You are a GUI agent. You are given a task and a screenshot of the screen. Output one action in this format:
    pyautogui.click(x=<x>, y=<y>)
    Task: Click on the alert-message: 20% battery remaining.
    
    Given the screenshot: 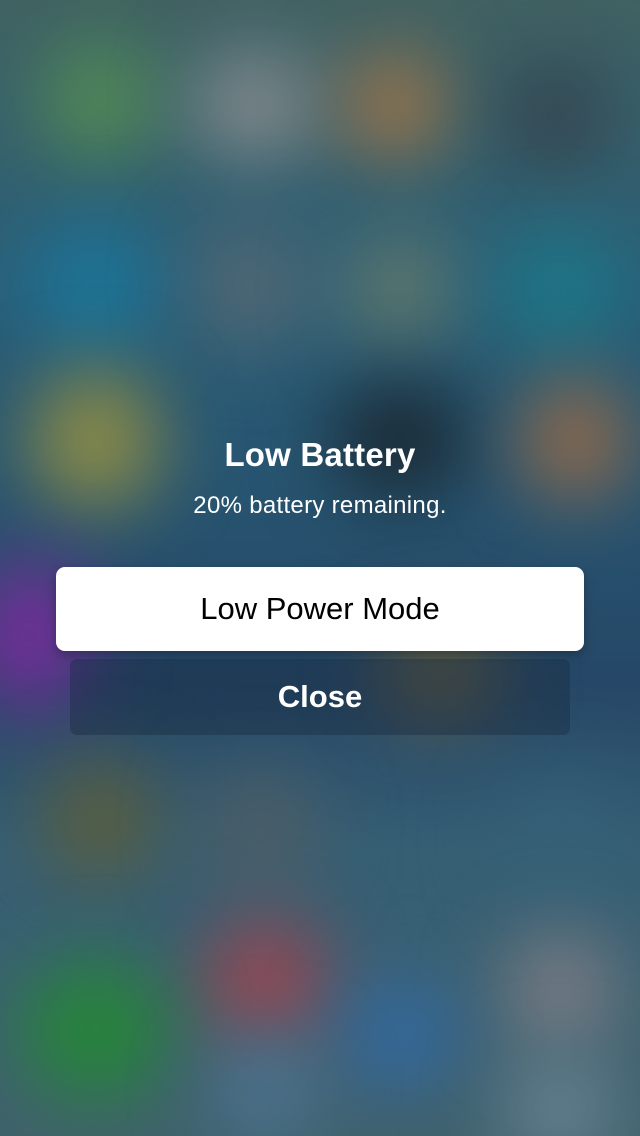 What is the action you would take?
    pyautogui.click(x=320, y=505)
    